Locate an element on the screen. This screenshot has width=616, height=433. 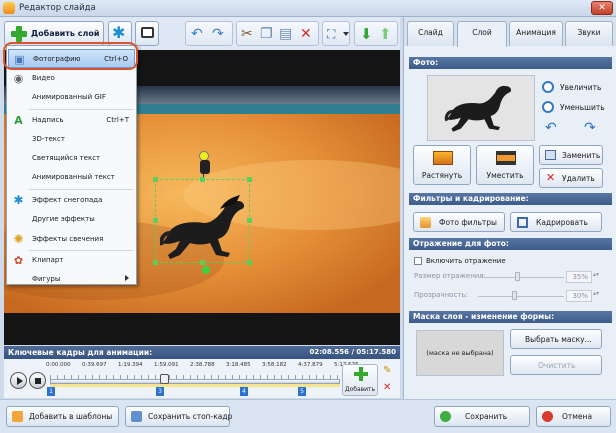
keyframe-marker: 5 is located at coordinates (302, 391).